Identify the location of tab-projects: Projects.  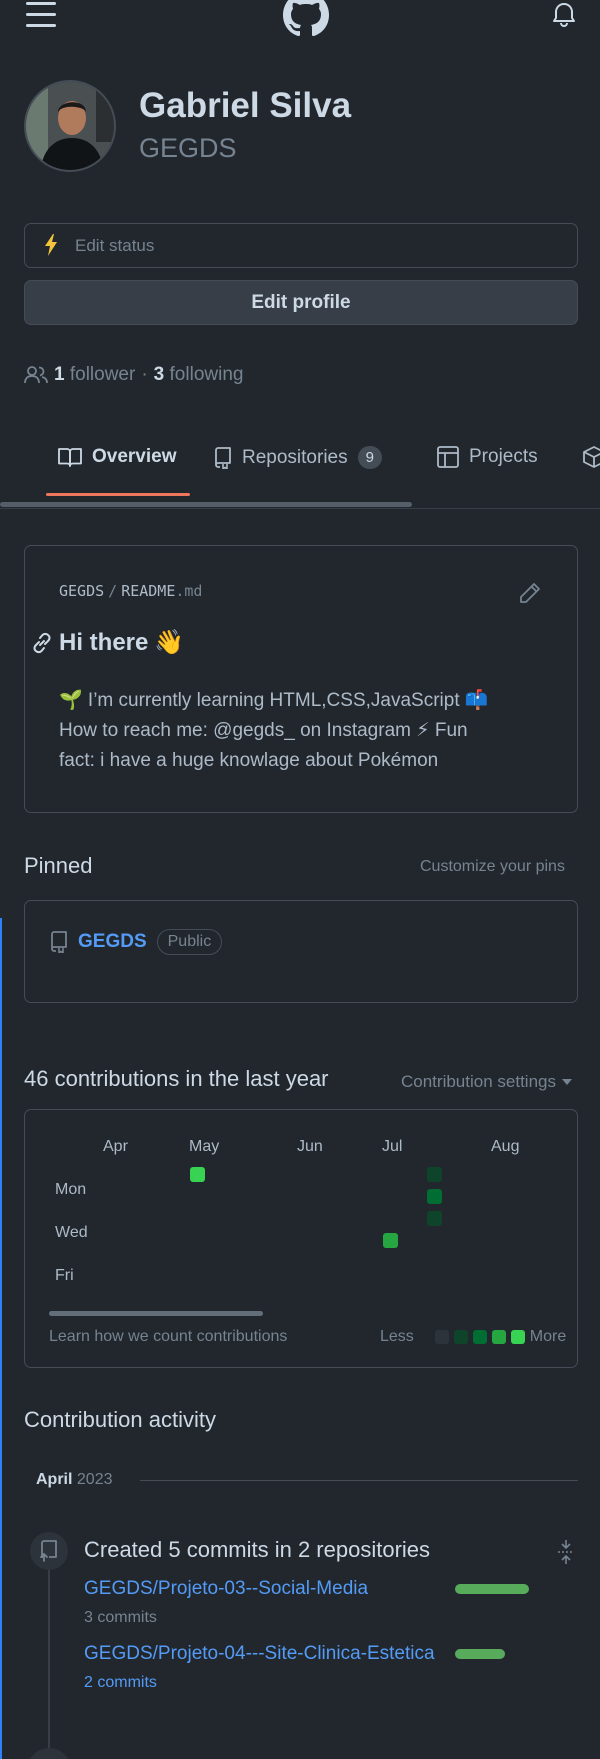
(487, 457).